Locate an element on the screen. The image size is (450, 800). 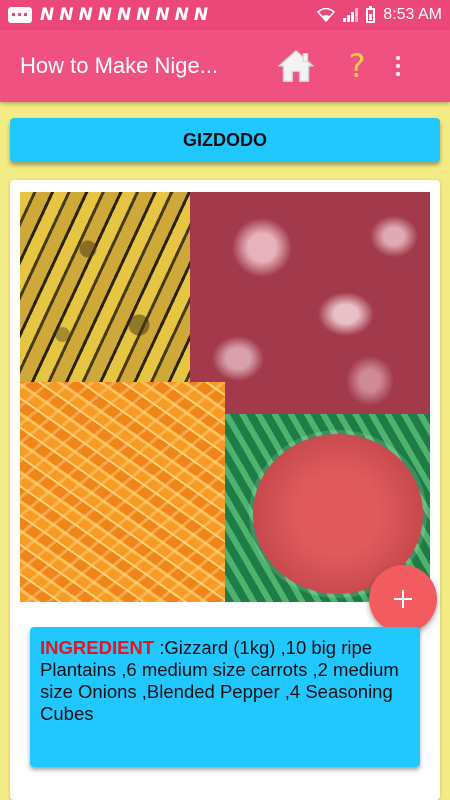
help-icon: ? is located at coordinates (357, 66).